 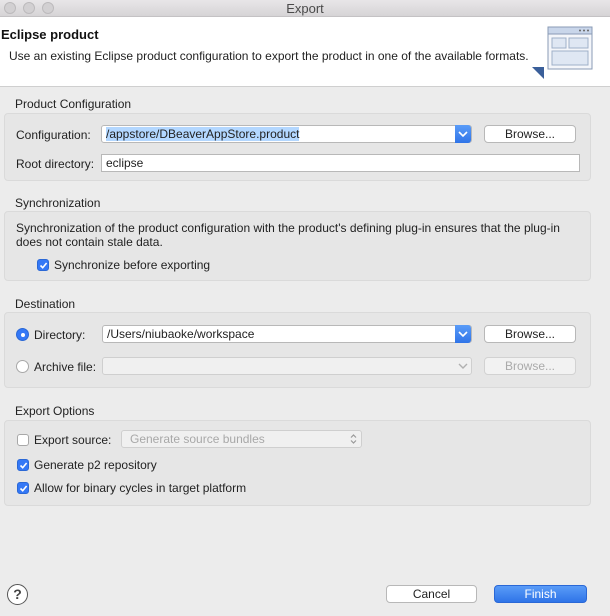 I want to click on archive-file-label: Archive file:, so click(x=65, y=367).